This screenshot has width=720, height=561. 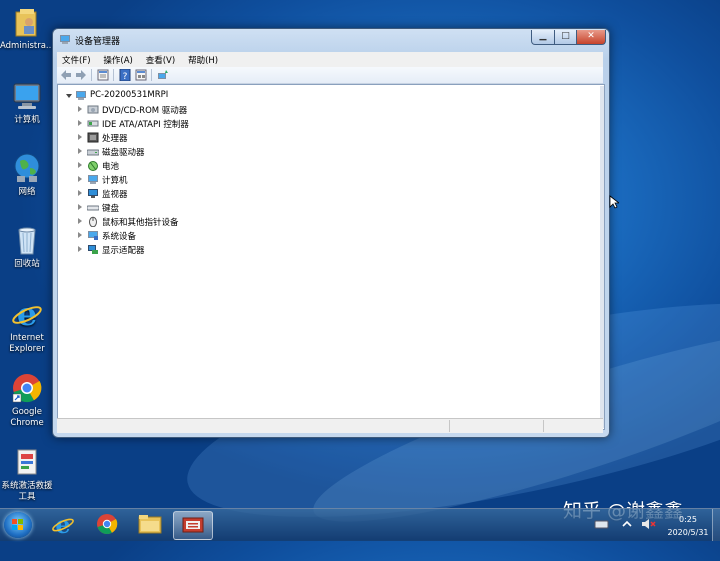 I want to click on desktop-icon-recycle-bin: 回收站, so click(x=27, y=247).